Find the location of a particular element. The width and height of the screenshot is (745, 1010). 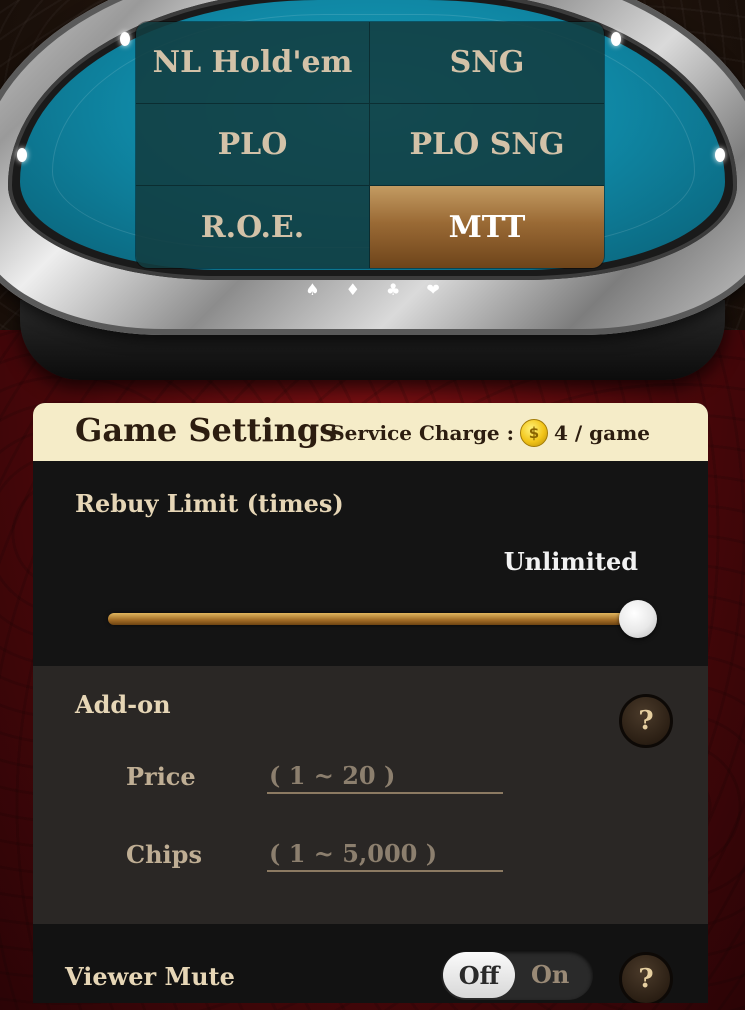

viewer-mute-label: Viewer Mute is located at coordinates (150, 976).